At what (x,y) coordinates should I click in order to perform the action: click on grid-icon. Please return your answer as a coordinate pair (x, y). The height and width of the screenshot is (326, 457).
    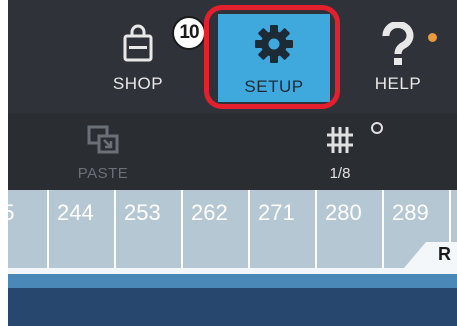
    Looking at the image, I should click on (340, 140).